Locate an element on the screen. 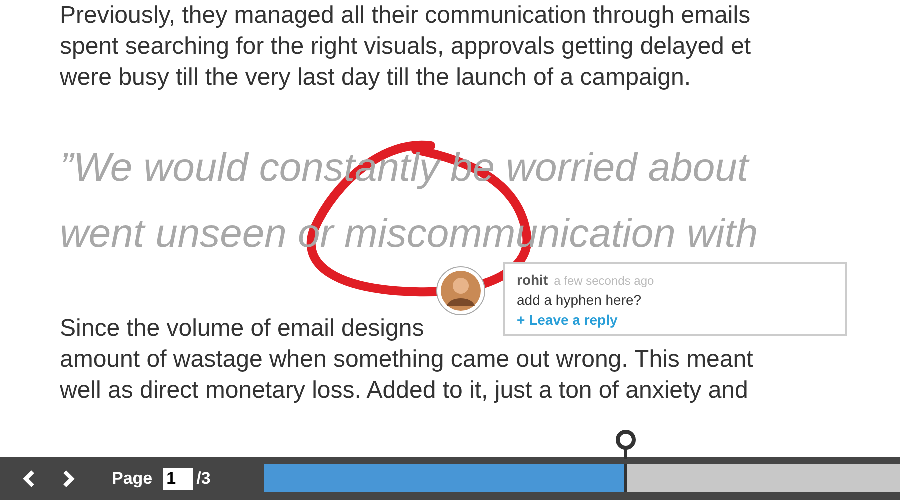 This screenshot has width=900, height=500. page-total: /3 is located at coordinates (203, 478).